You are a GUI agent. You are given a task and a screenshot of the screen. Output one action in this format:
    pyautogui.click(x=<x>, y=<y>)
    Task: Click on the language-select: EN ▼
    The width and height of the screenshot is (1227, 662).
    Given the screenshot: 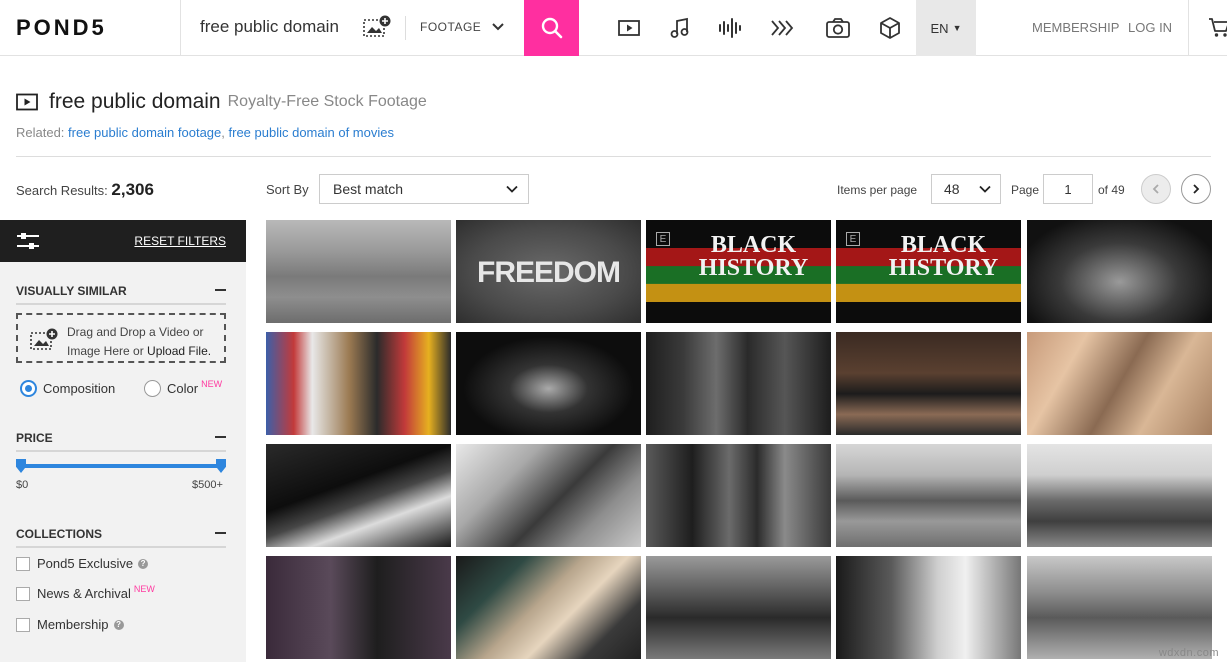 What is the action you would take?
    pyautogui.click(x=946, y=28)
    